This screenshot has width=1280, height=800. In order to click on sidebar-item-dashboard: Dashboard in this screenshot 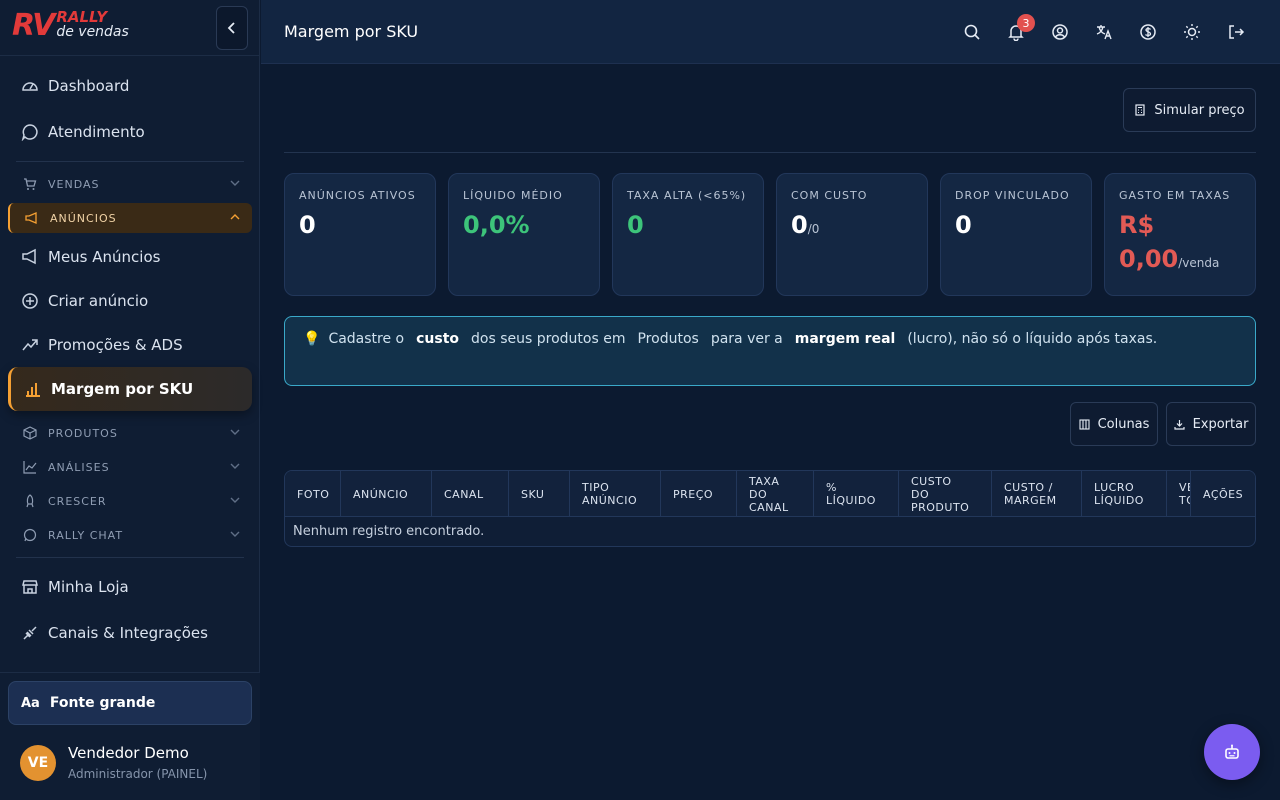, I will do `click(130, 86)`.